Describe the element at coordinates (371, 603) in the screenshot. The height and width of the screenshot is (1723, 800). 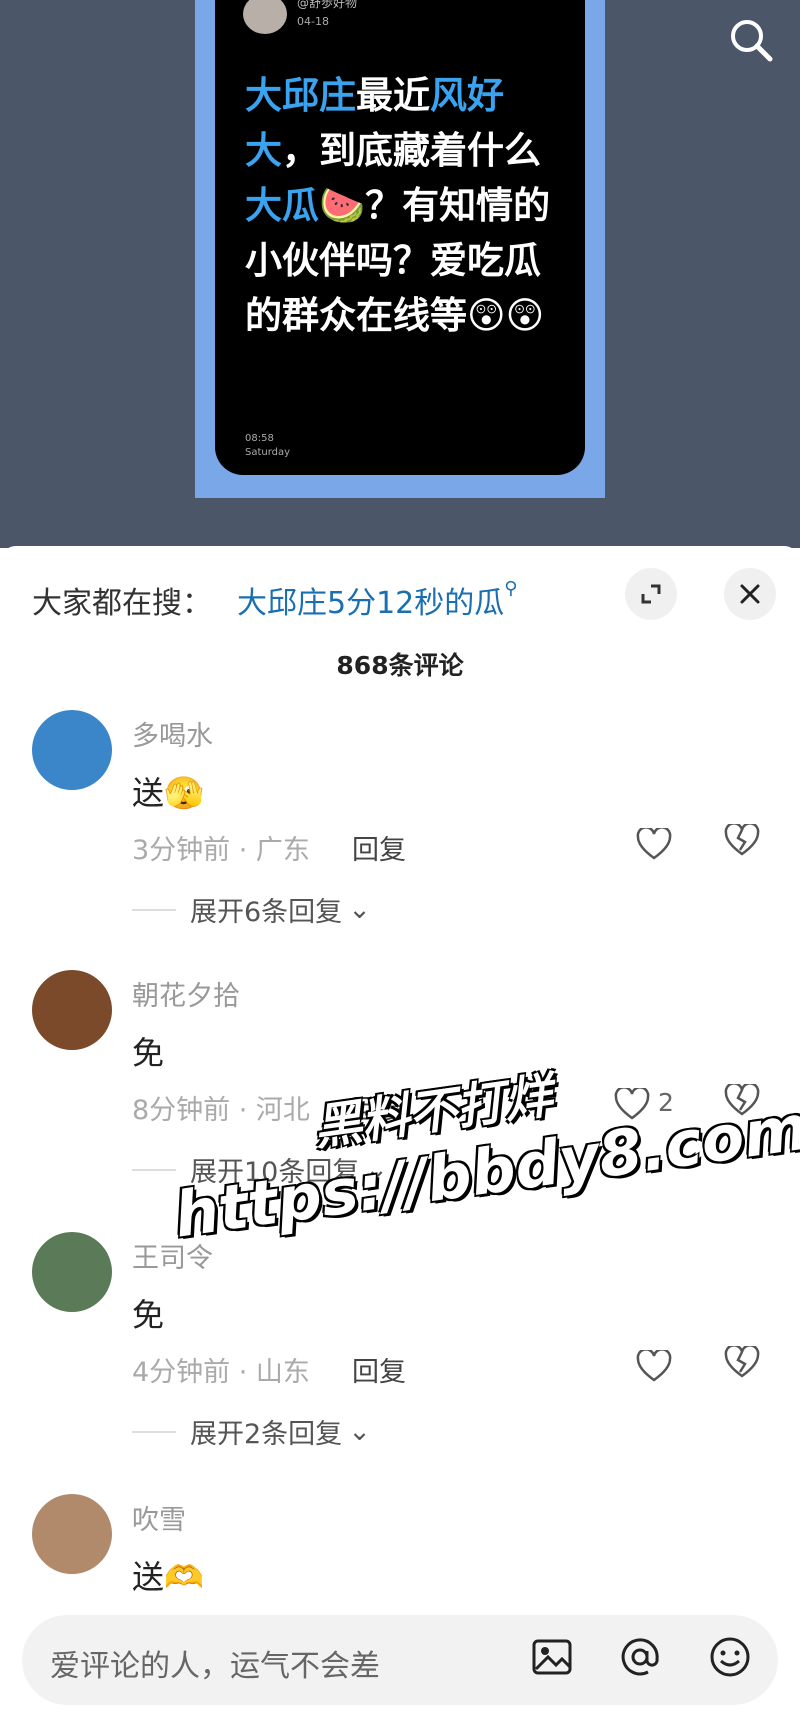
I see `trending-search-text: 大邱庄5分12秒的瓜` at that location.